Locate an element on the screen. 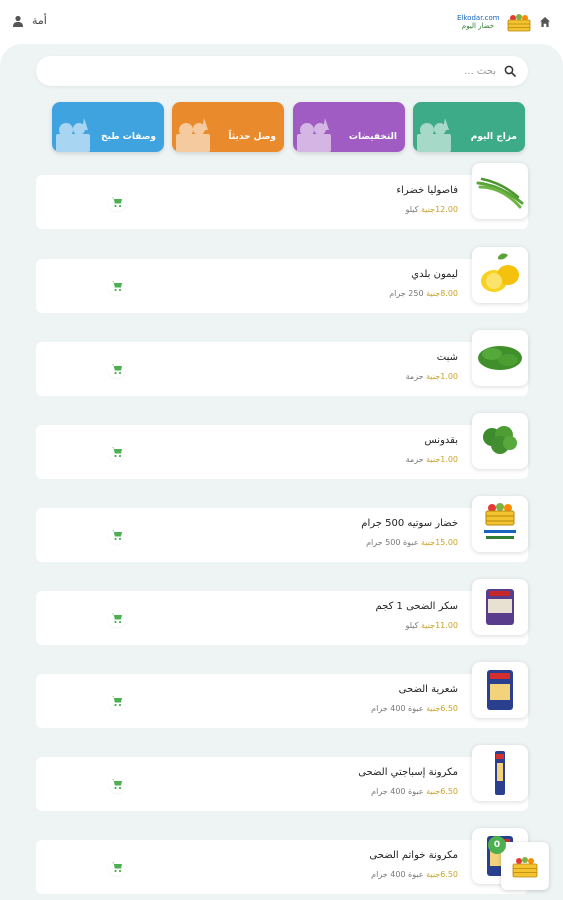 This screenshot has height=900, width=563. category-recipes: وصفات طبخ is located at coordinates (108, 127).